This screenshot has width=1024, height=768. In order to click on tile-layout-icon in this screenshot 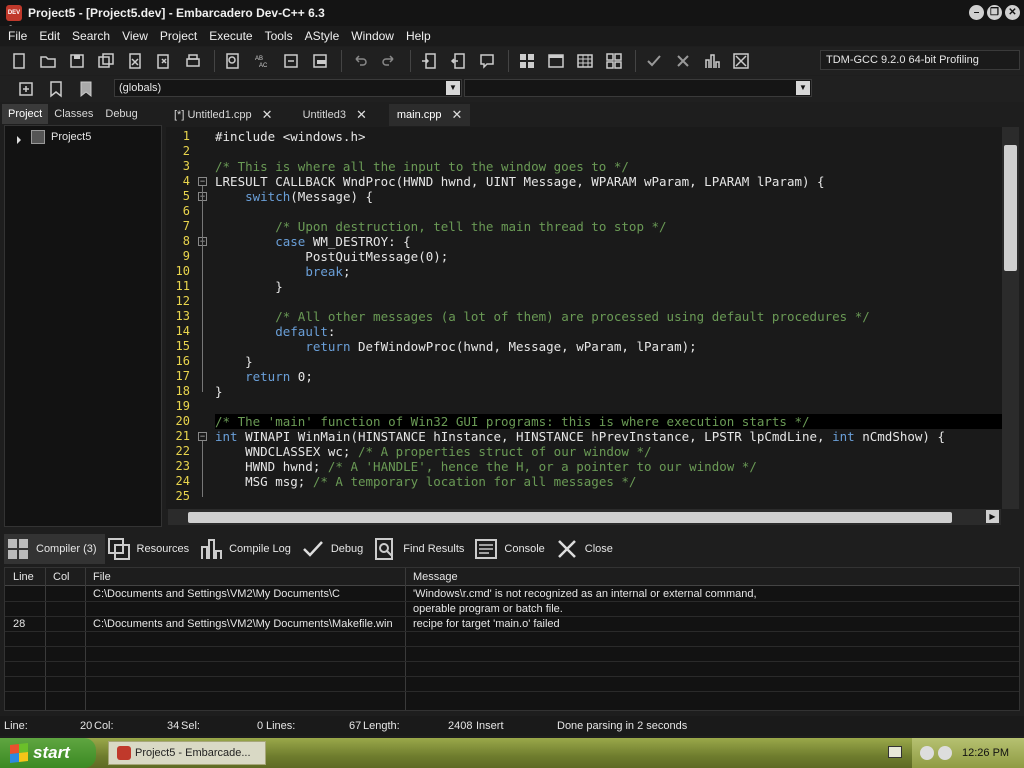, I will do `click(527, 61)`.